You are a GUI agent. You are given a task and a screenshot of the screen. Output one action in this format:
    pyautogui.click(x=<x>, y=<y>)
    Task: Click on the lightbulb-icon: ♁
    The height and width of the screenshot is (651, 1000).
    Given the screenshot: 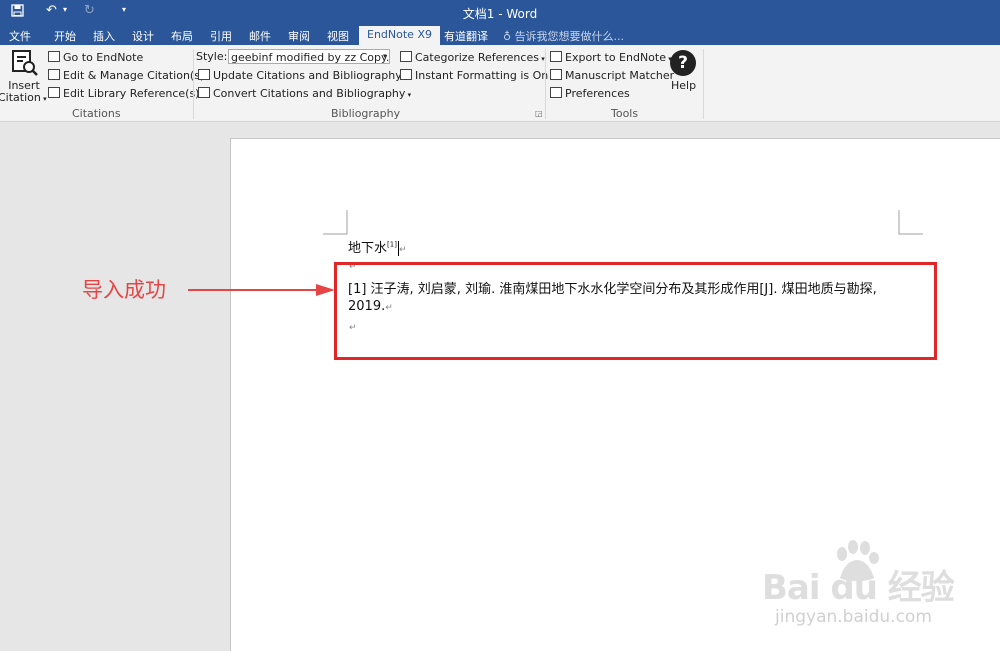 What is the action you would take?
    pyautogui.click(x=509, y=36)
    